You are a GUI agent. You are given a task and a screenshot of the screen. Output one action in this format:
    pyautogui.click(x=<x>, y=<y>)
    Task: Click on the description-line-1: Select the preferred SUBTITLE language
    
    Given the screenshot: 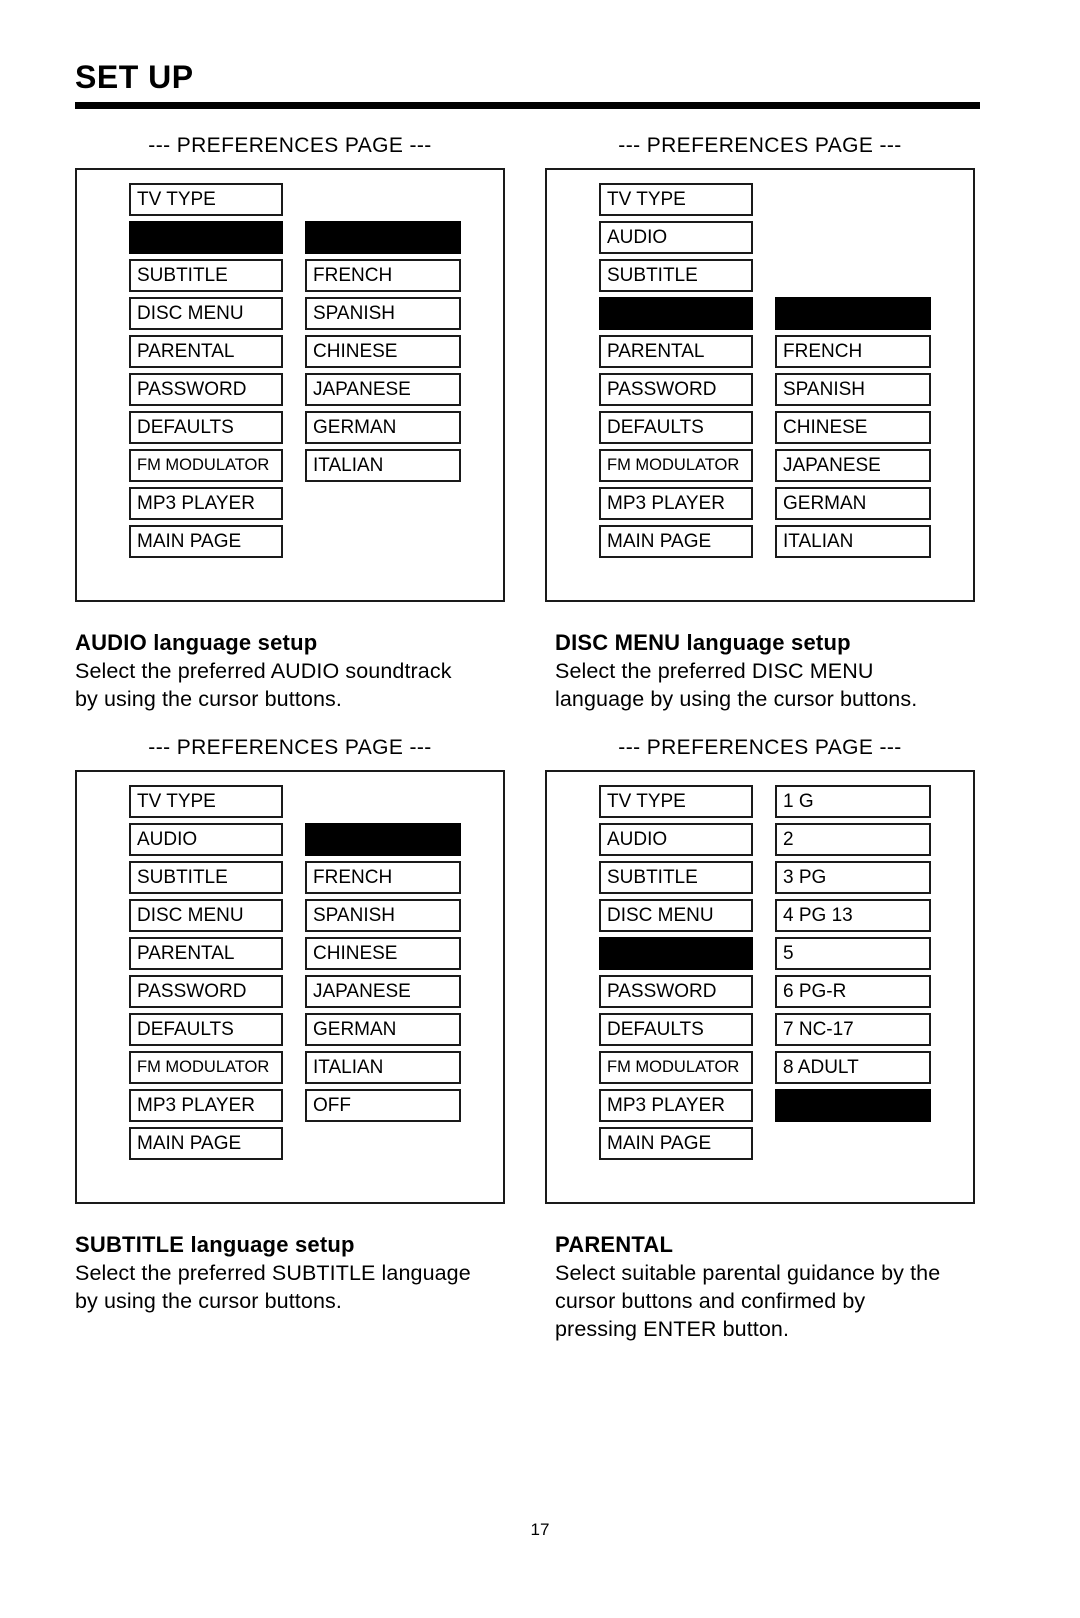 What is the action you would take?
    pyautogui.click(x=273, y=1273)
    